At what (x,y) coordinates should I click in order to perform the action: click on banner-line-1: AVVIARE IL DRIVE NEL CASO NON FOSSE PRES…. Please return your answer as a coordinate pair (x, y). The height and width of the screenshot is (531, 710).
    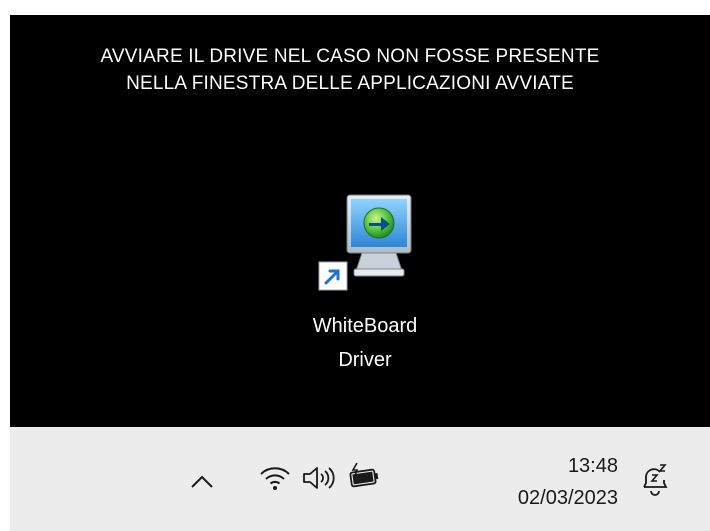
    Looking at the image, I should click on (350, 56).